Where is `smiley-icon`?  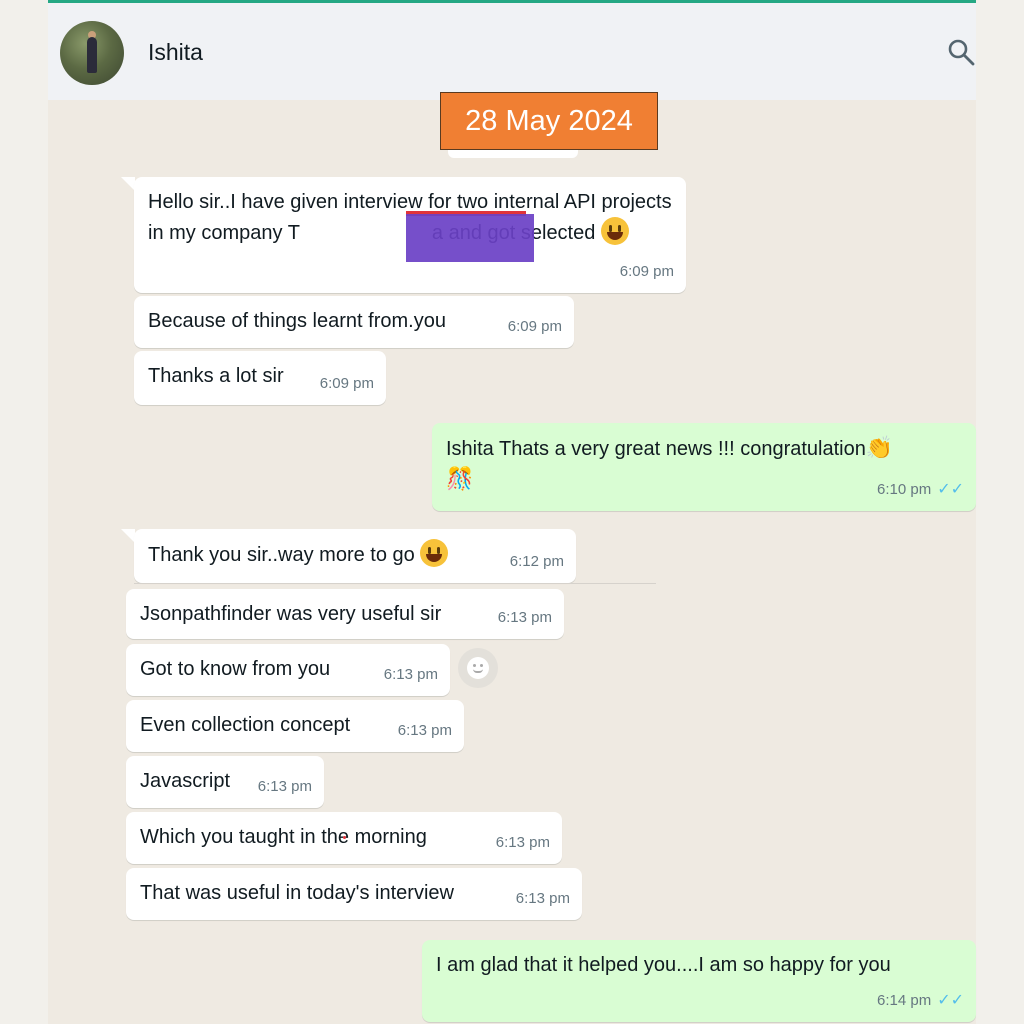
smiley-icon is located at coordinates (478, 668).